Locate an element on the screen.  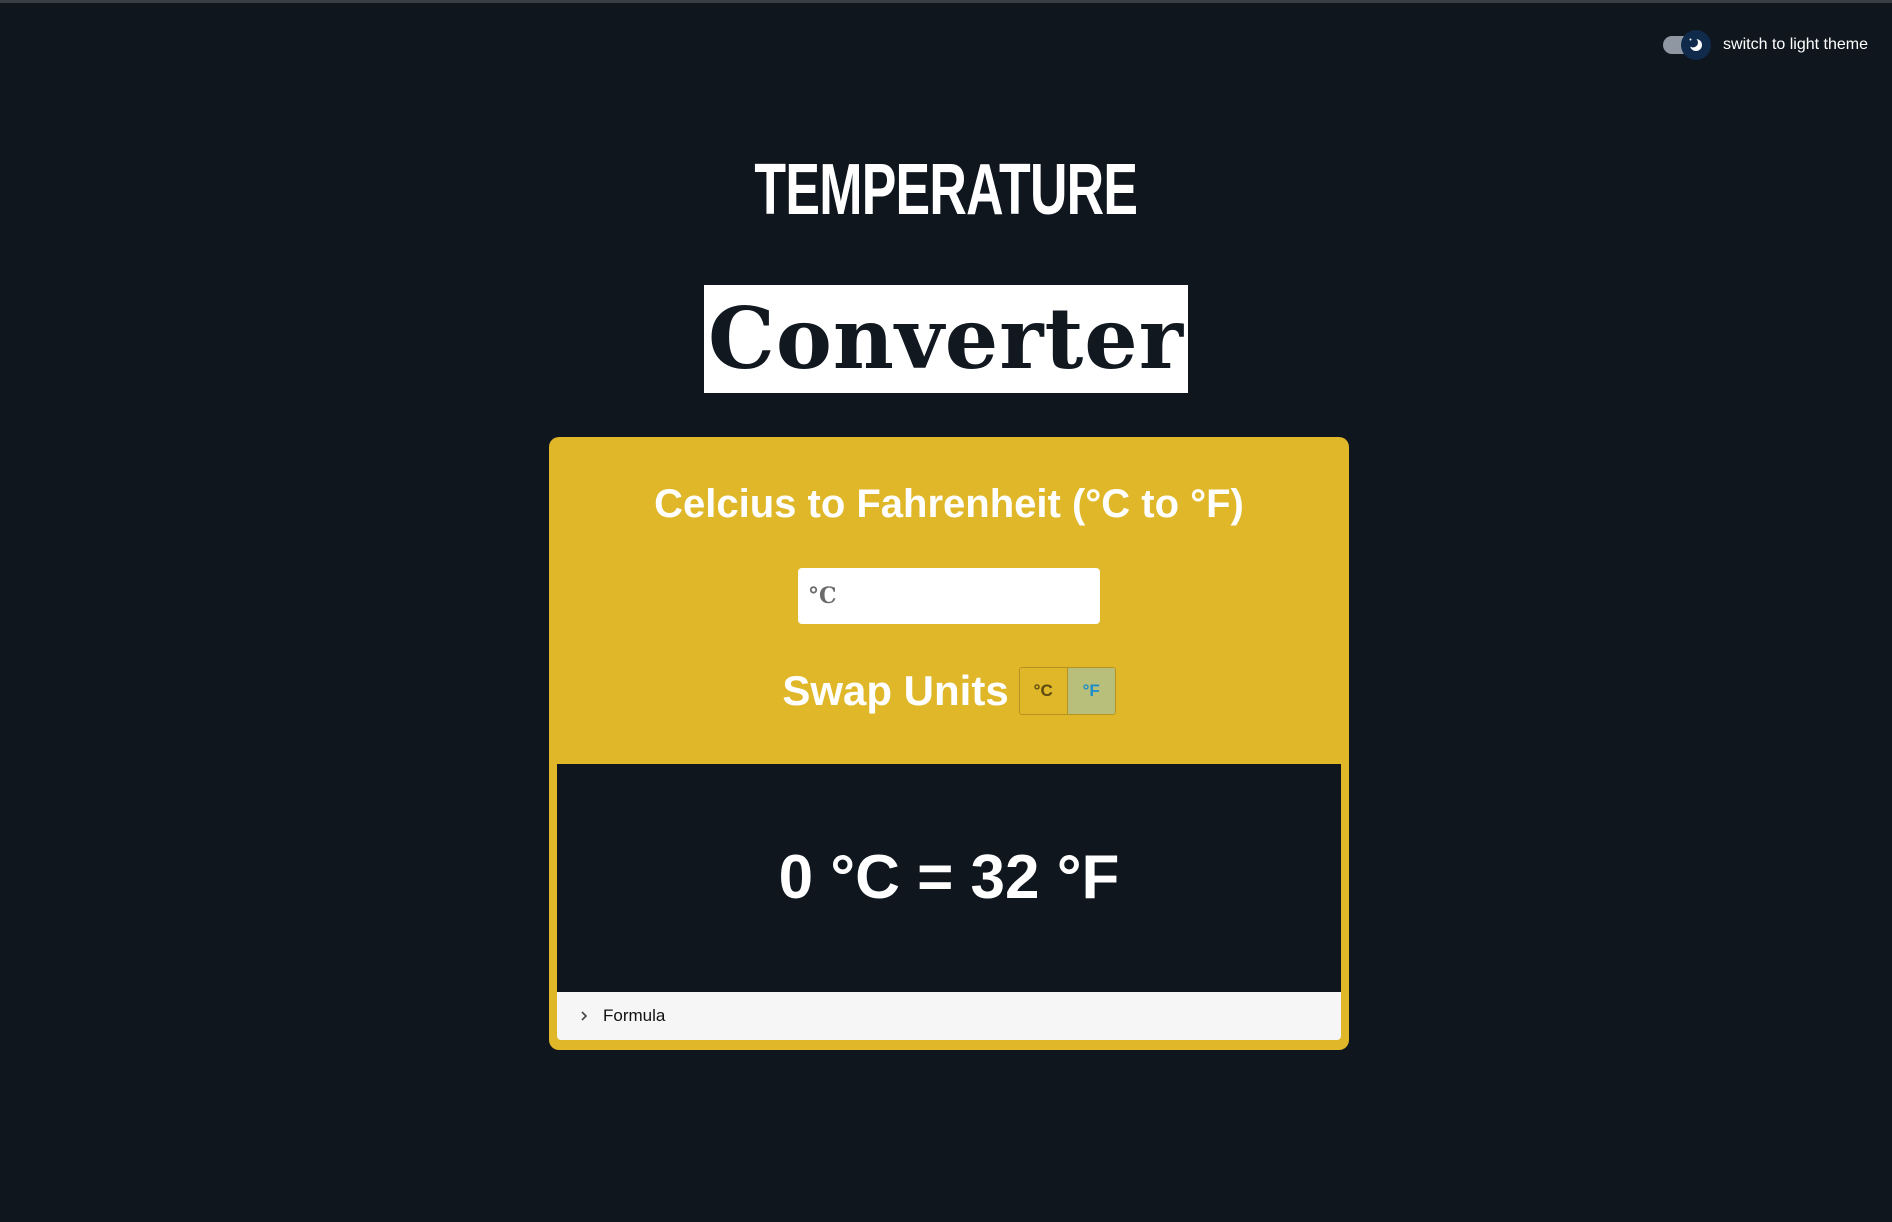
page-title-bottom: Converter is located at coordinates (946, 339).